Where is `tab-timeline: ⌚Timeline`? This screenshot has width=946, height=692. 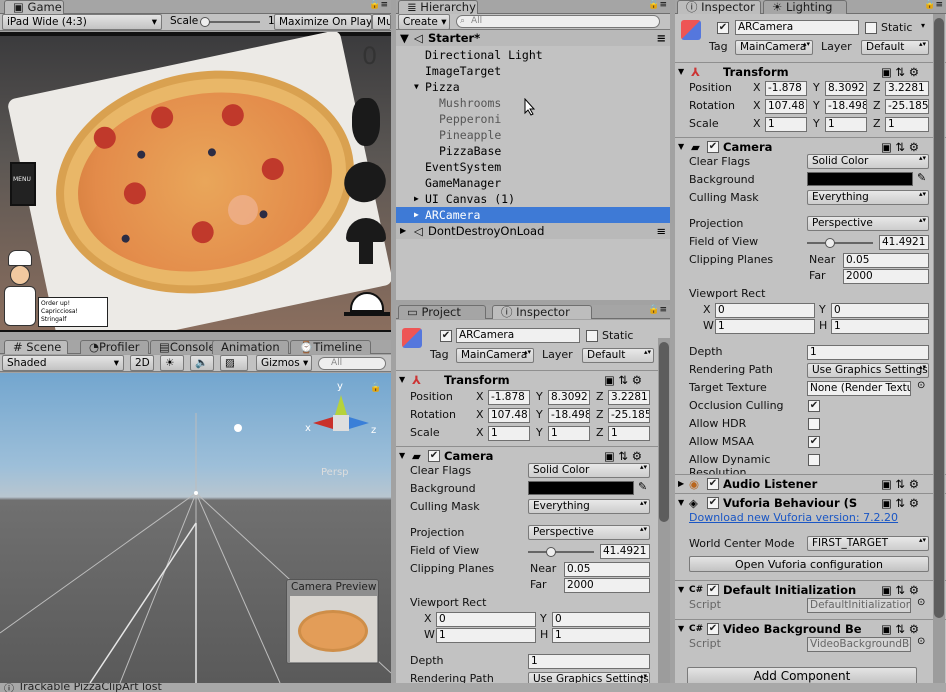
tab-timeline: ⌚Timeline is located at coordinates (331, 347).